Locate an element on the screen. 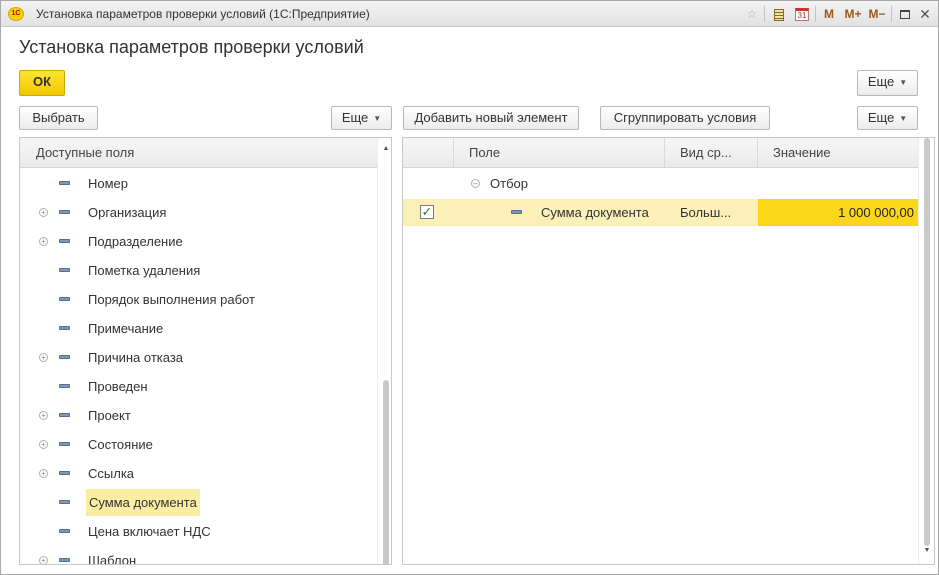  page-title: Установка параметров проверки условий is located at coordinates (191, 47).